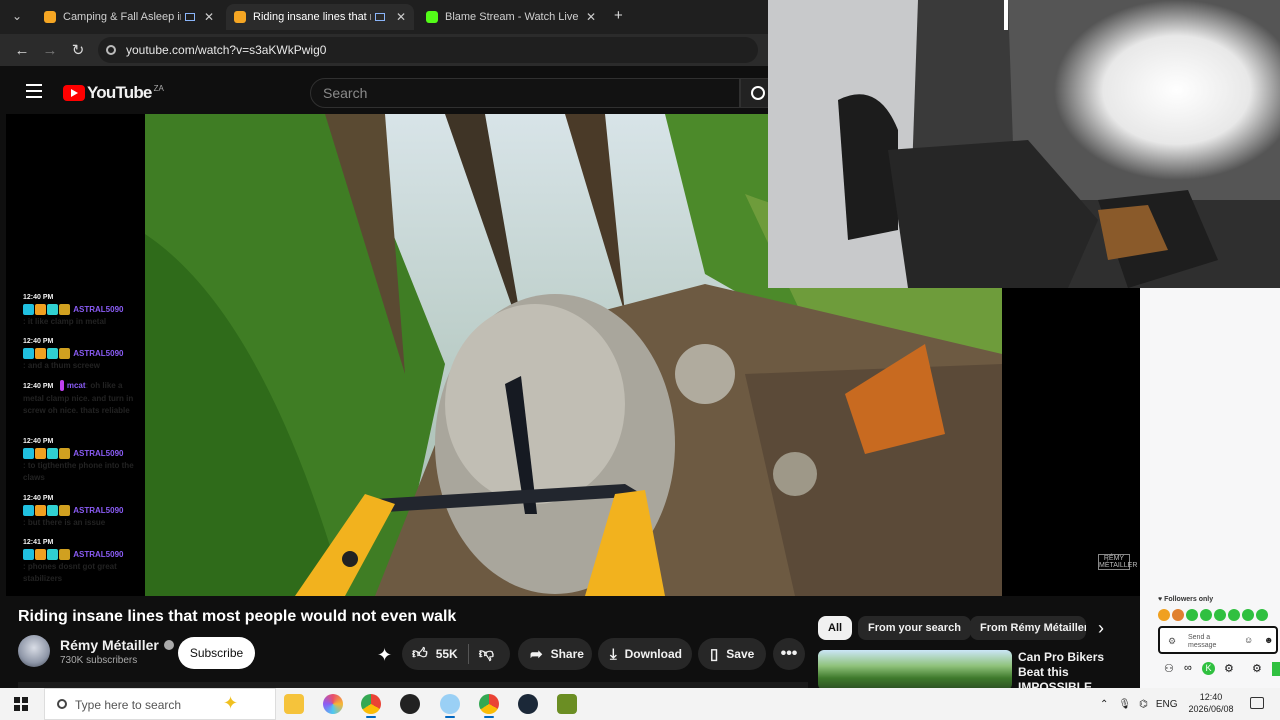 The image size is (1280, 720). Describe the element at coordinates (835, 628) in the screenshot. I see `chip-all: All` at that location.